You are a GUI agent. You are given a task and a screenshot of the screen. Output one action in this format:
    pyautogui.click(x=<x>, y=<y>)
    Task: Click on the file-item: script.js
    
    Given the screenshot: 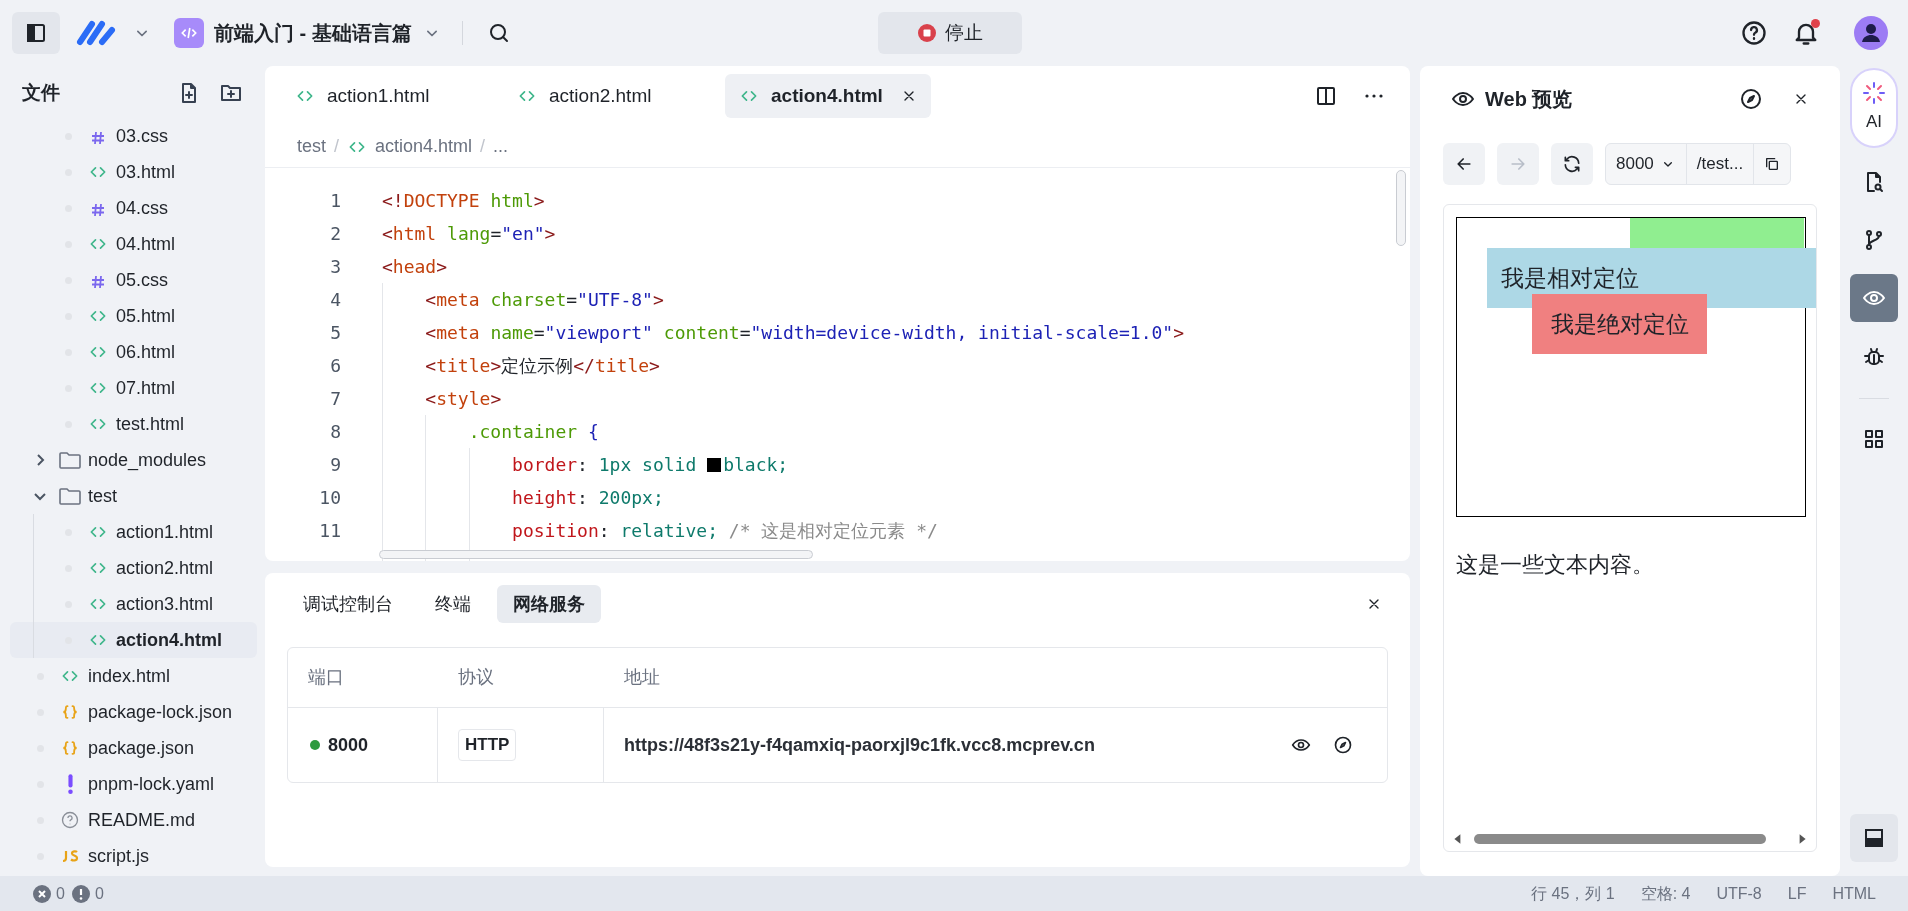 What is the action you would take?
    pyautogui.click(x=133, y=856)
    